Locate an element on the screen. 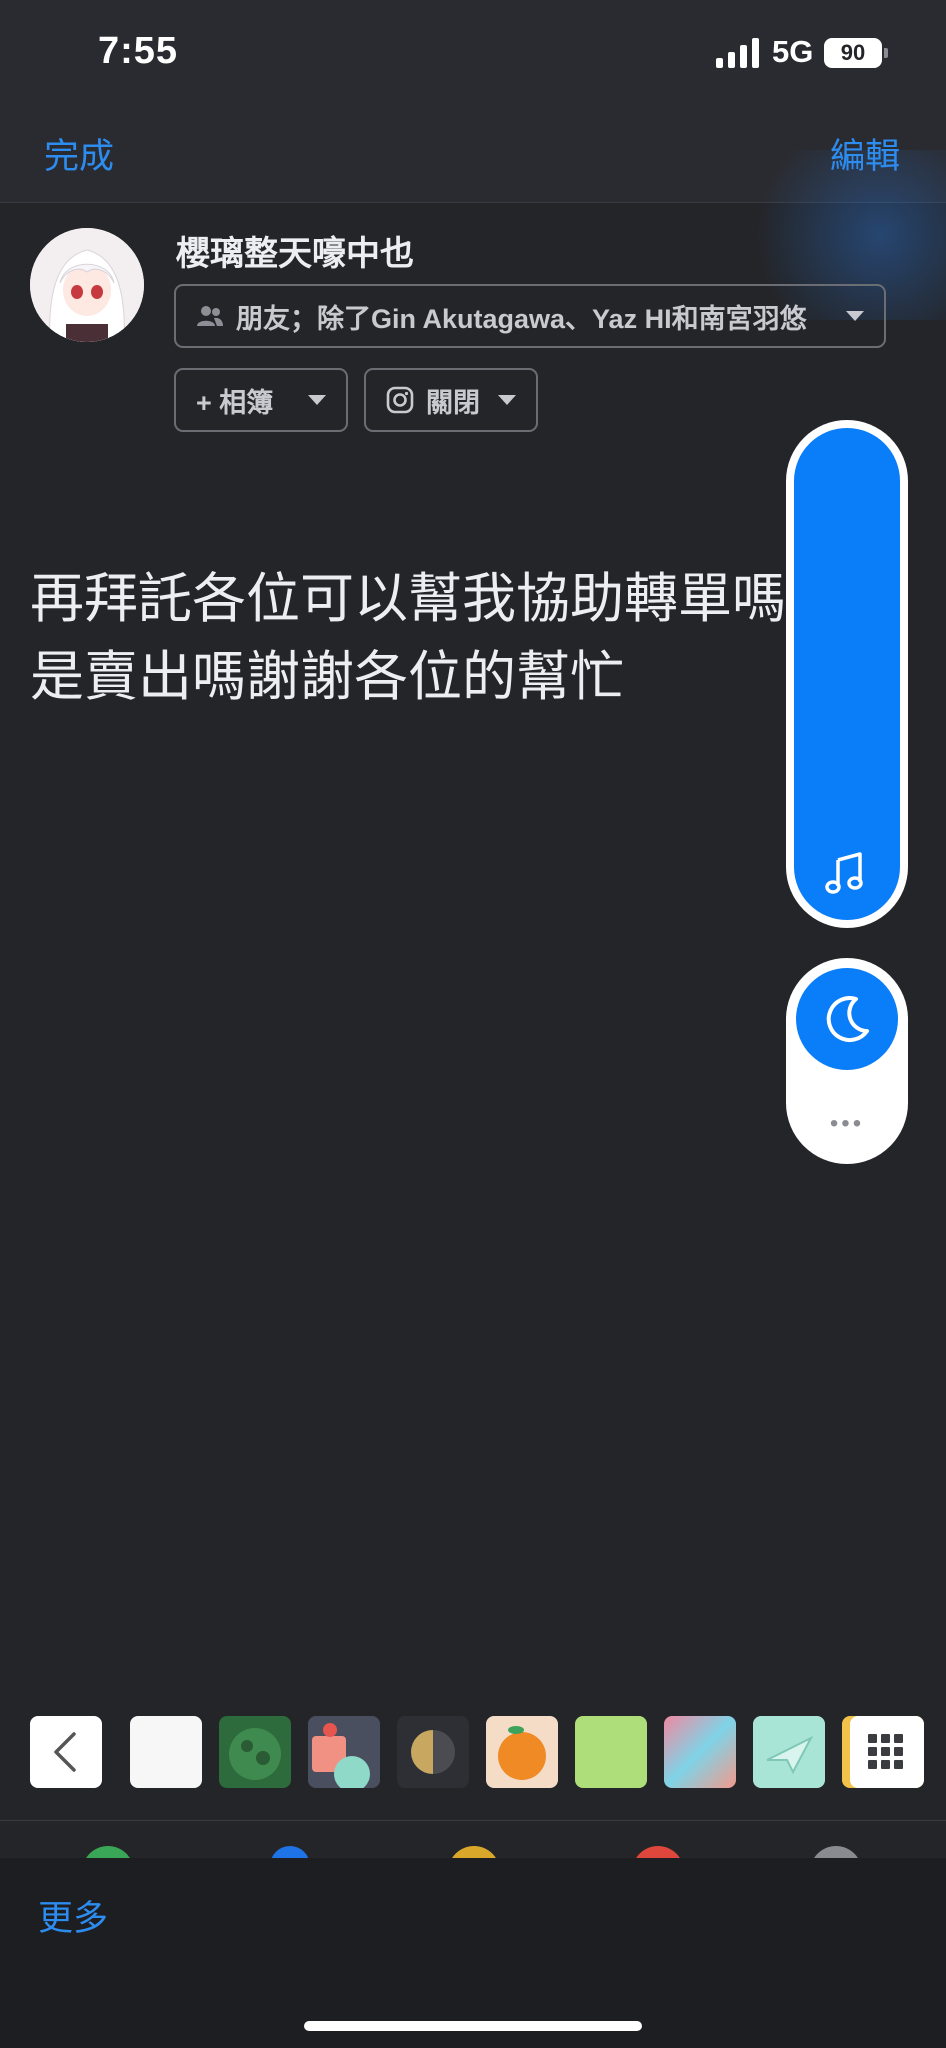 The height and width of the screenshot is (2048, 946). background-option-halfmoon is located at coordinates (433, 1752).